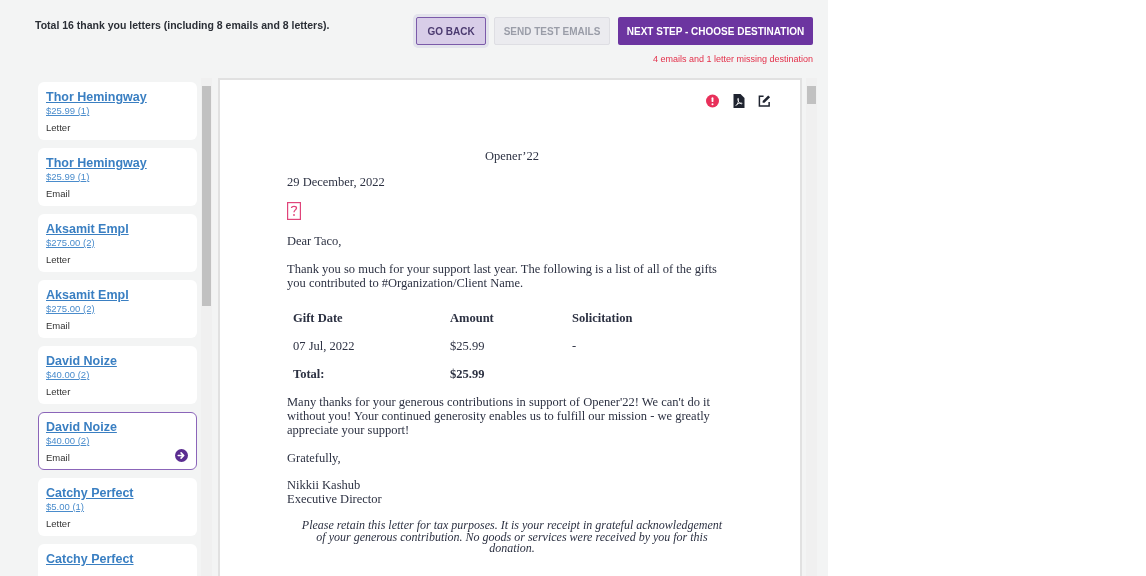  I want to click on event-title: Opener’22, so click(512, 156).